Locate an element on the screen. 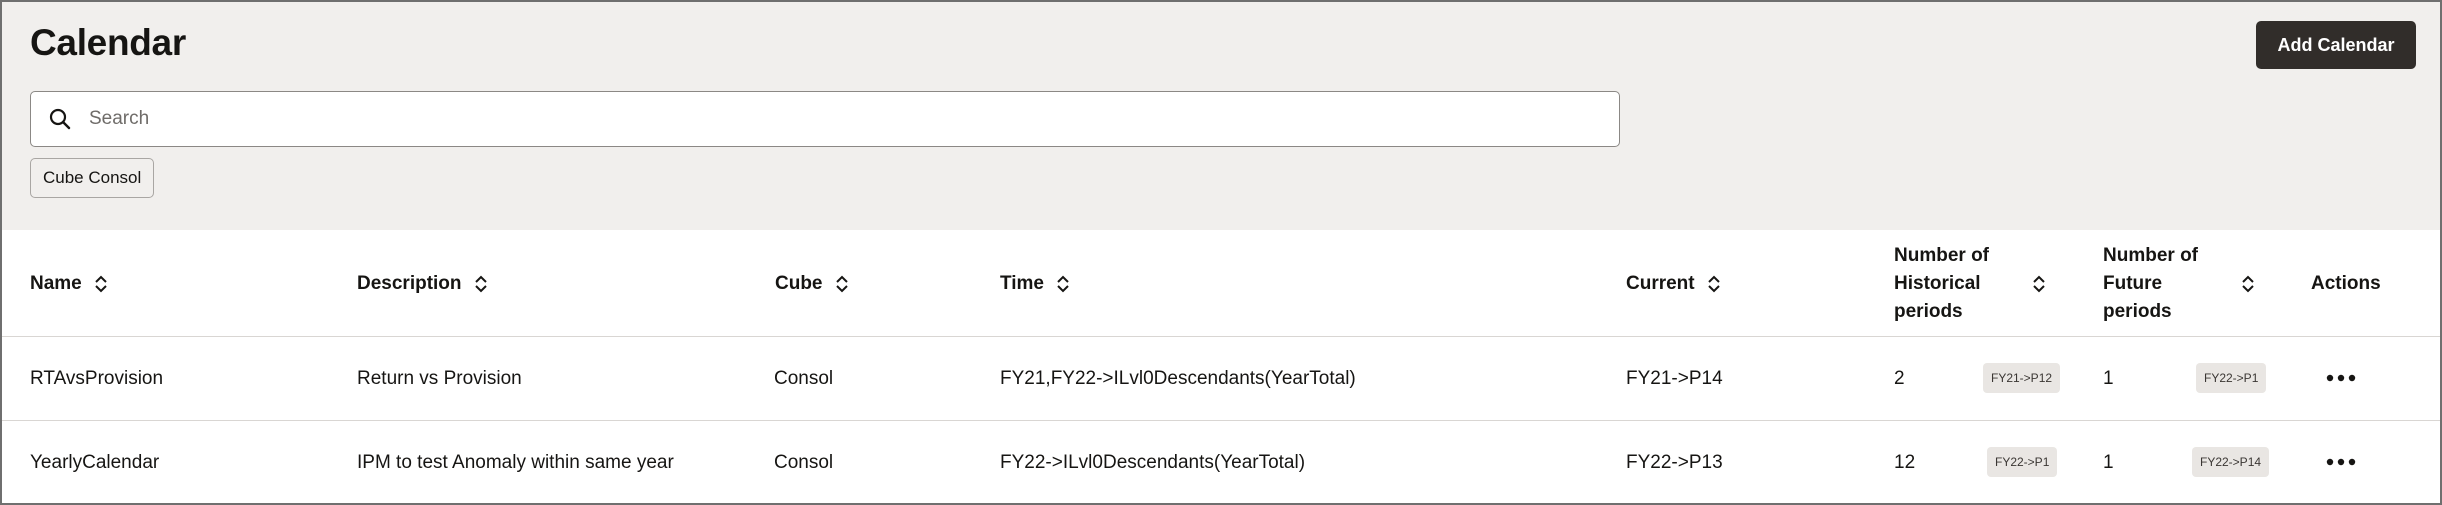  column-label: Actions is located at coordinates (2346, 283).